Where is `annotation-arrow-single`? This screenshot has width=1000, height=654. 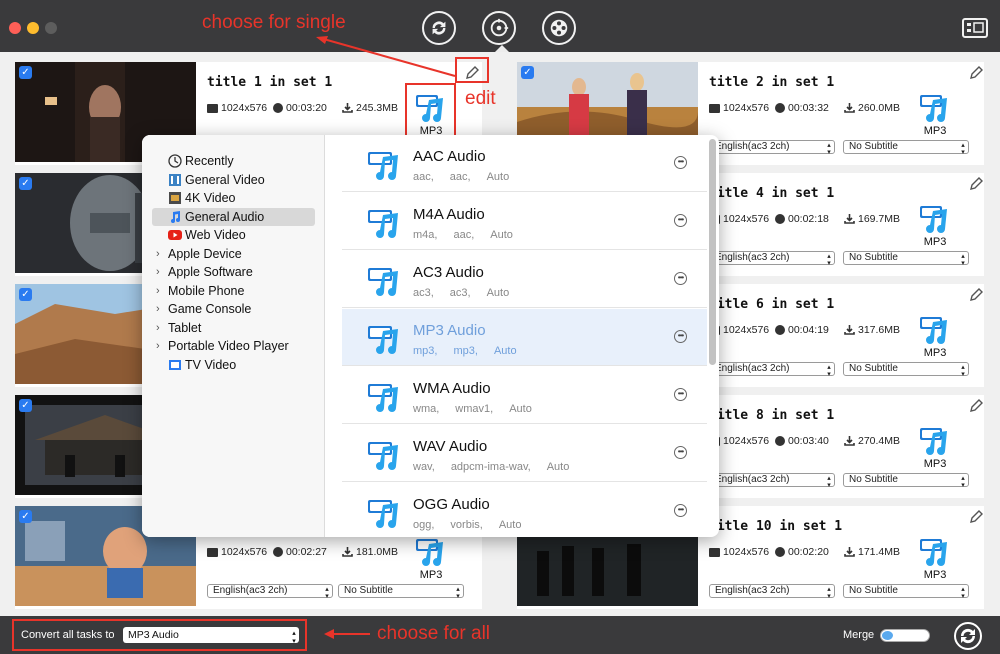 annotation-arrow-single is located at coordinates (386, 56).